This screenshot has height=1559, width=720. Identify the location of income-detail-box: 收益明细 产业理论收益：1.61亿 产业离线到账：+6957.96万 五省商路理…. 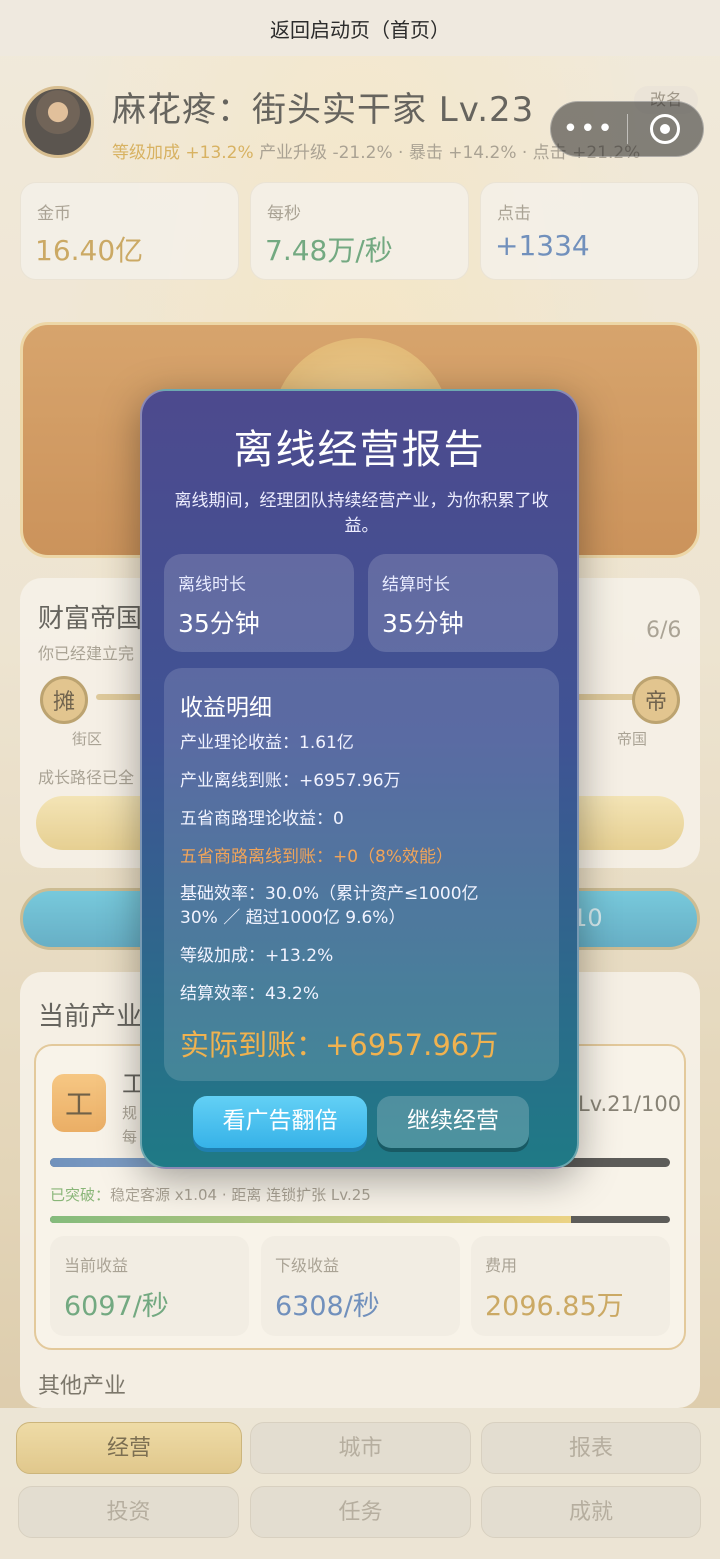
(361, 874).